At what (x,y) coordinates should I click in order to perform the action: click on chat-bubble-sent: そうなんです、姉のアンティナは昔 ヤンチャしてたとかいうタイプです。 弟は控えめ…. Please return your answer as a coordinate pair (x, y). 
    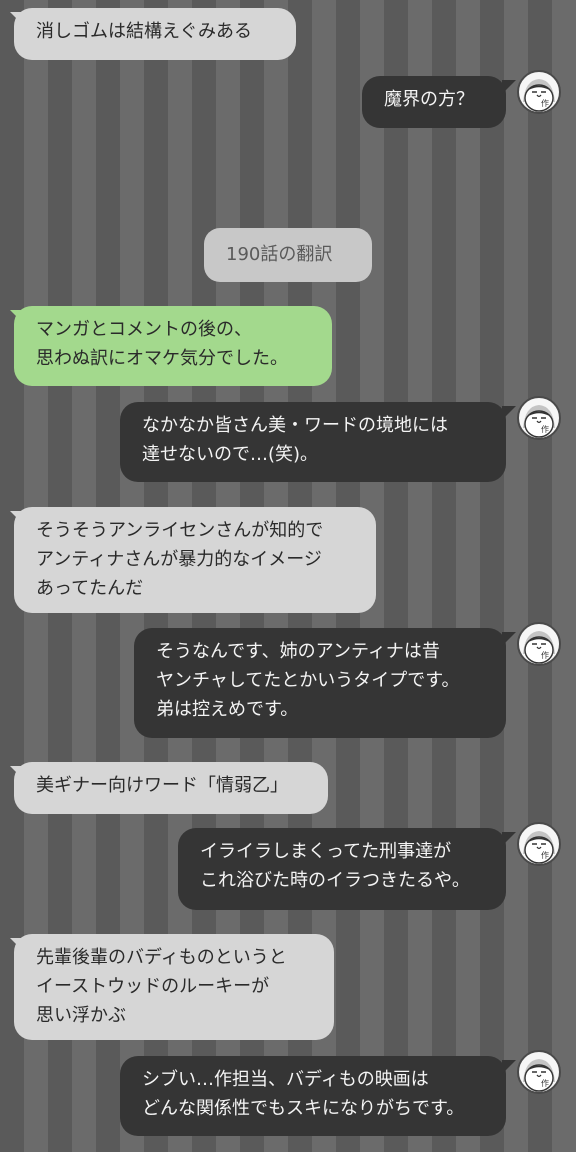
    Looking at the image, I should click on (320, 683).